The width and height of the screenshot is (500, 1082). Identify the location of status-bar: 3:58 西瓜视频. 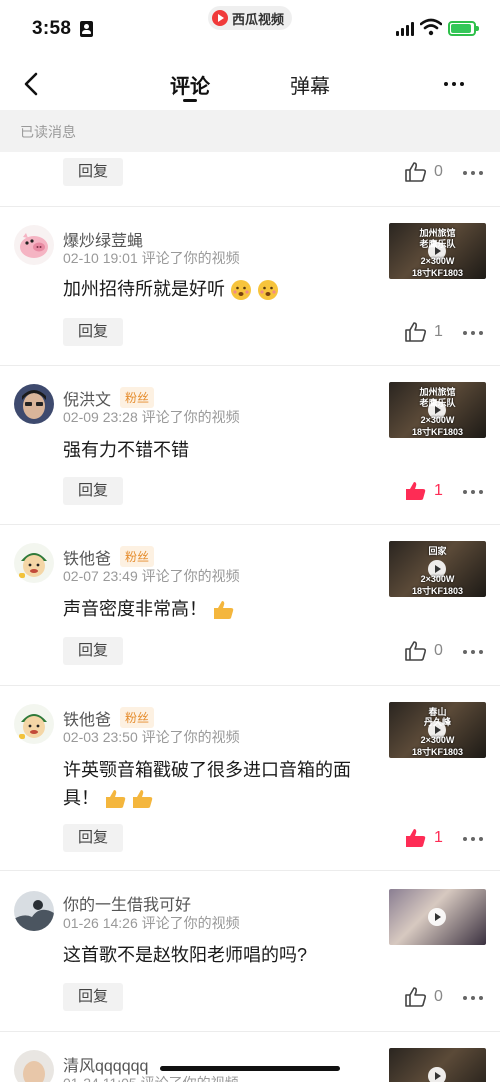
(250, 29).